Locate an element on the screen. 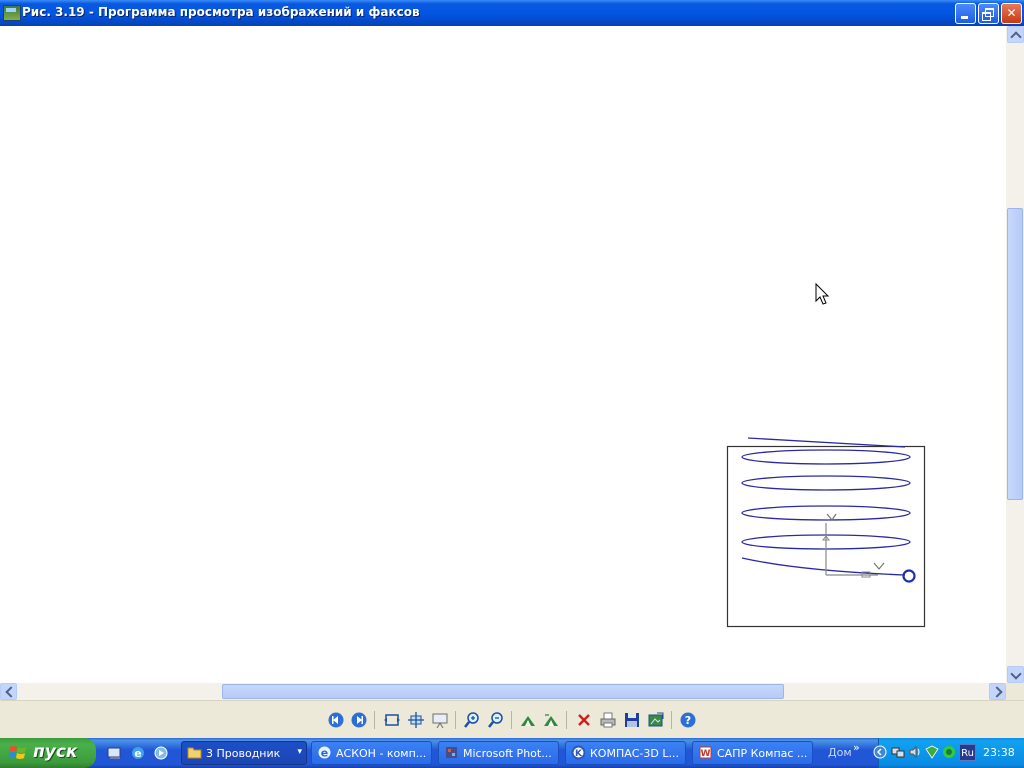 Image resolution: width=1024 pixels, height=768 pixels. taskbar-task-explorer: 3 Проводник ▾ is located at coordinates (244, 753).